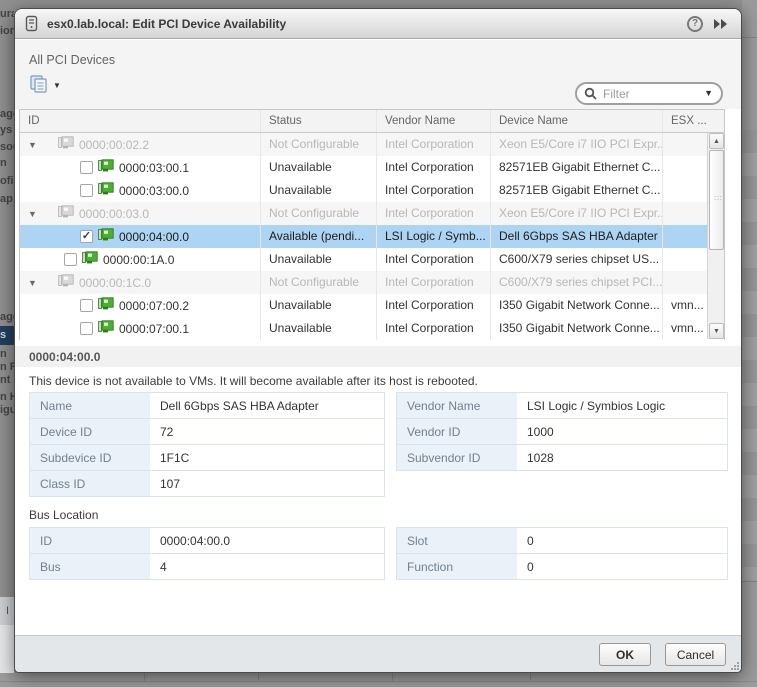  Describe the element at coordinates (38, 84) in the screenshot. I see `copy-icon` at that location.